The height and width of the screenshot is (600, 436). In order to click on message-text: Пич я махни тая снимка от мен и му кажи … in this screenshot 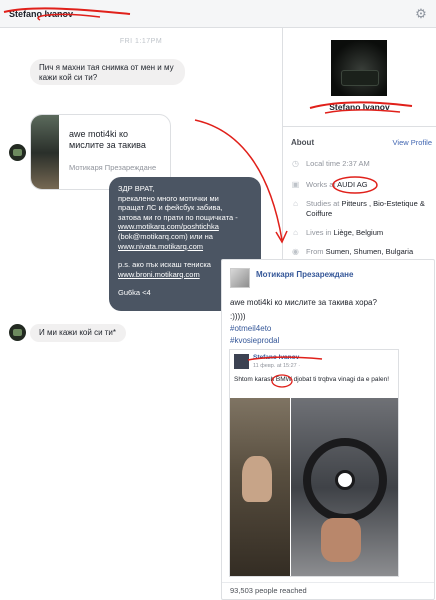, I will do `click(106, 72)`.